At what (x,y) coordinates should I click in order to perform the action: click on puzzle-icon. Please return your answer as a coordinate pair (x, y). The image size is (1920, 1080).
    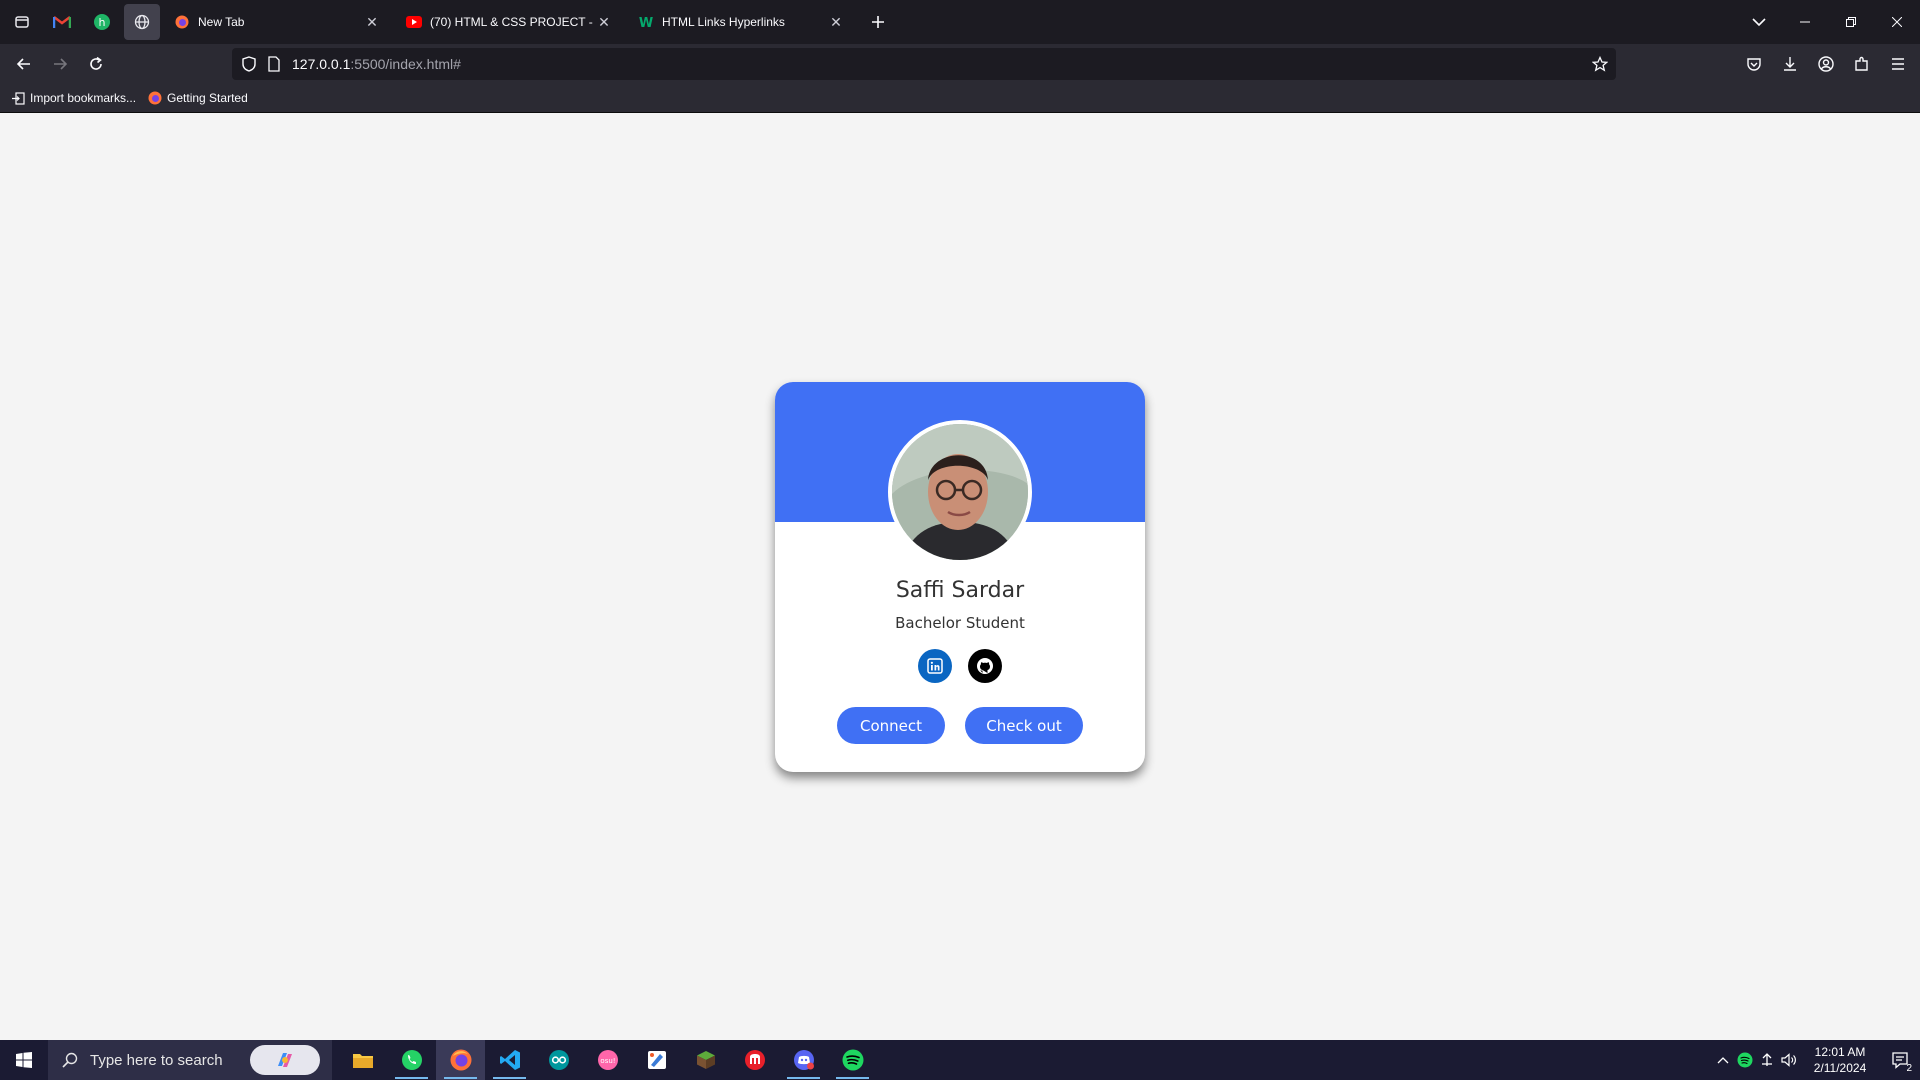
    Looking at the image, I should click on (1861, 63).